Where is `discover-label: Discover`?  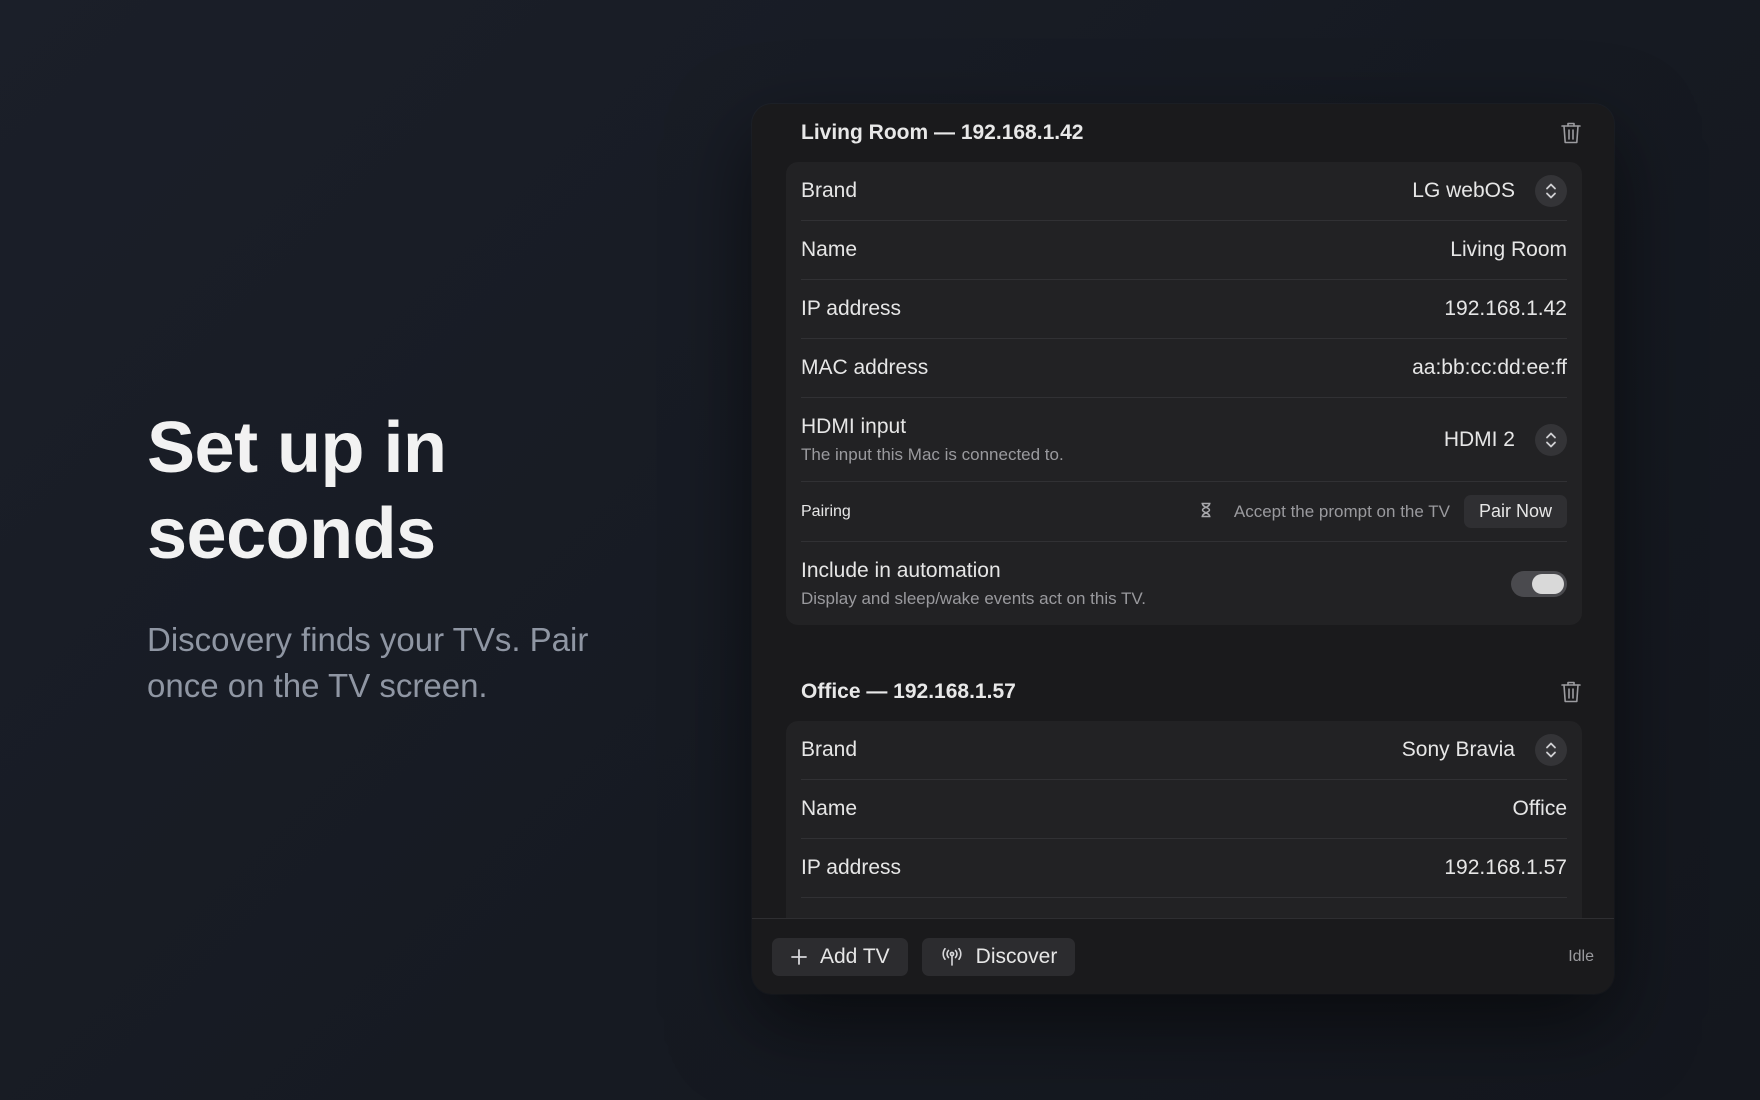
discover-label: Discover is located at coordinates (1016, 956).